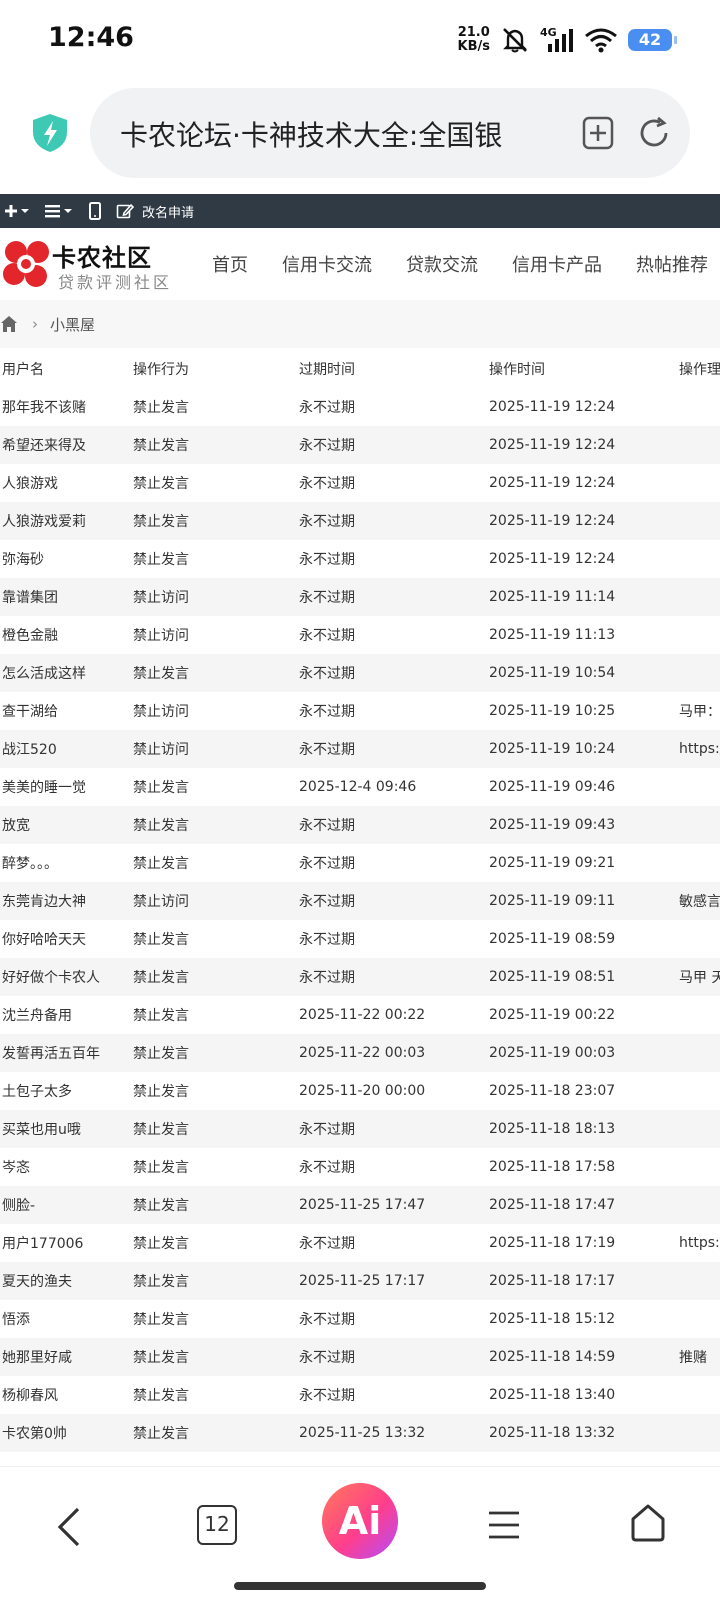 This screenshot has height=1601, width=720. I want to click on cell-username: 她那里好咸, so click(37, 1357).